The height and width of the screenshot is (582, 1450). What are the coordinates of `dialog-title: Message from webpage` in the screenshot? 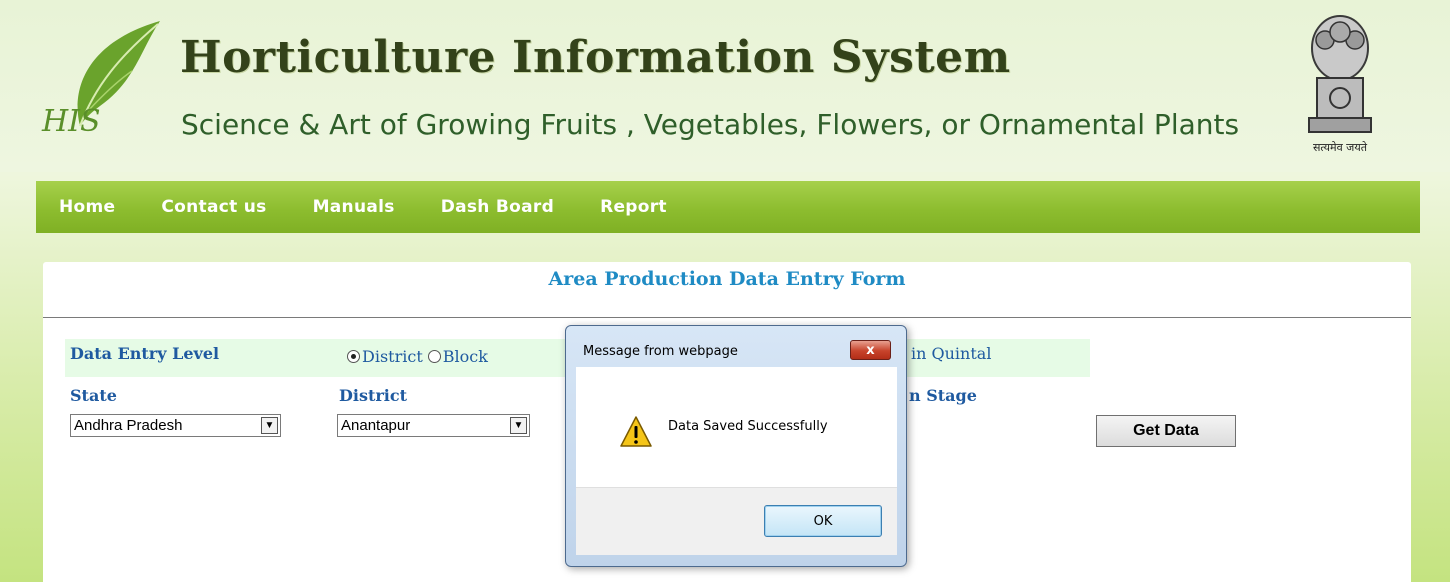 It's located at (660, 351).